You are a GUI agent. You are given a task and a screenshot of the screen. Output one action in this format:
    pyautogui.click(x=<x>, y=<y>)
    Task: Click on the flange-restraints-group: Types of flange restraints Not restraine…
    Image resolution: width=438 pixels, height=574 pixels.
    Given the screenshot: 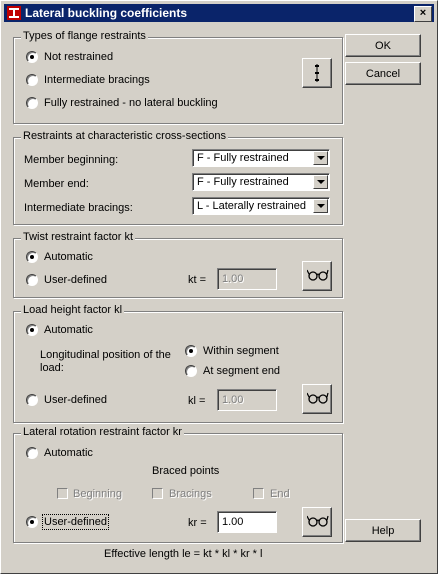 What is the action you would take?
    pyautogui.click(x=178, y=77)
    